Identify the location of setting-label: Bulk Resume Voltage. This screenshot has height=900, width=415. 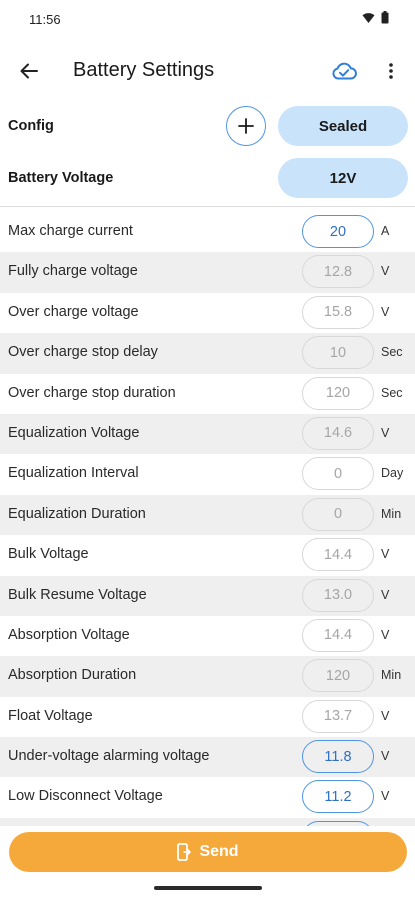
(77, 594).